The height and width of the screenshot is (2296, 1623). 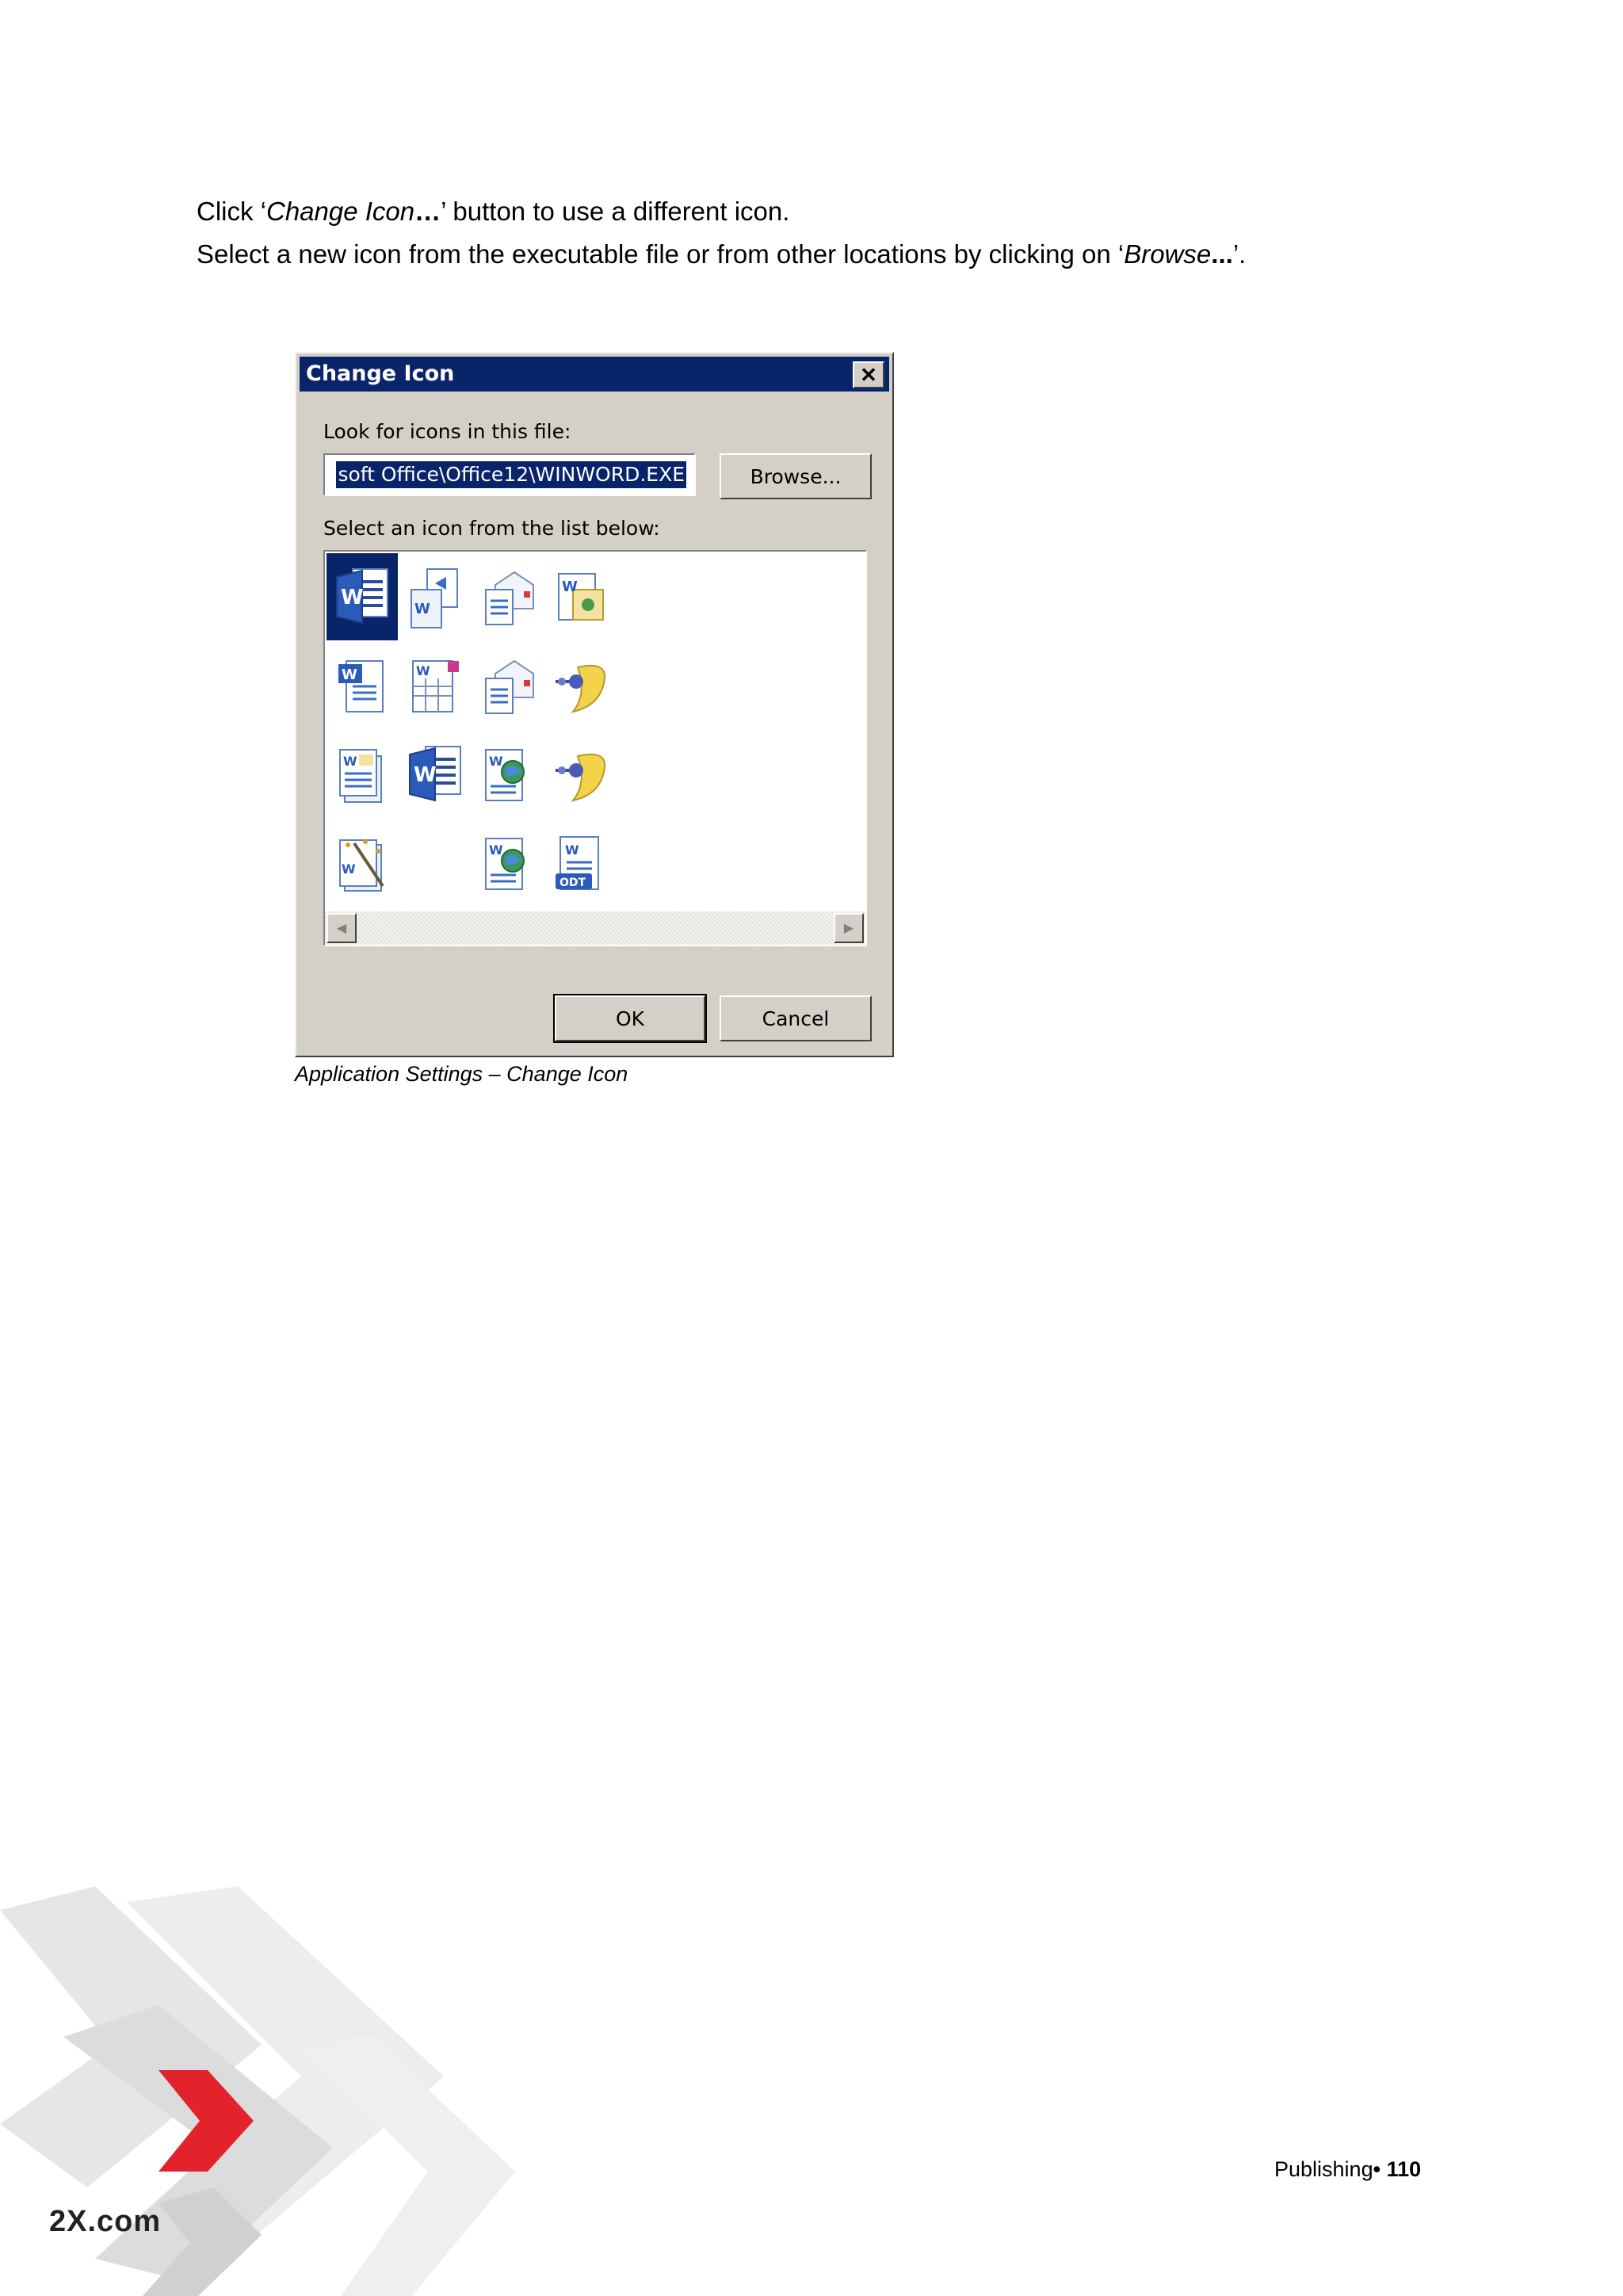 I want to click on scroll-left-button: ◀, so click(x=342, y=928).